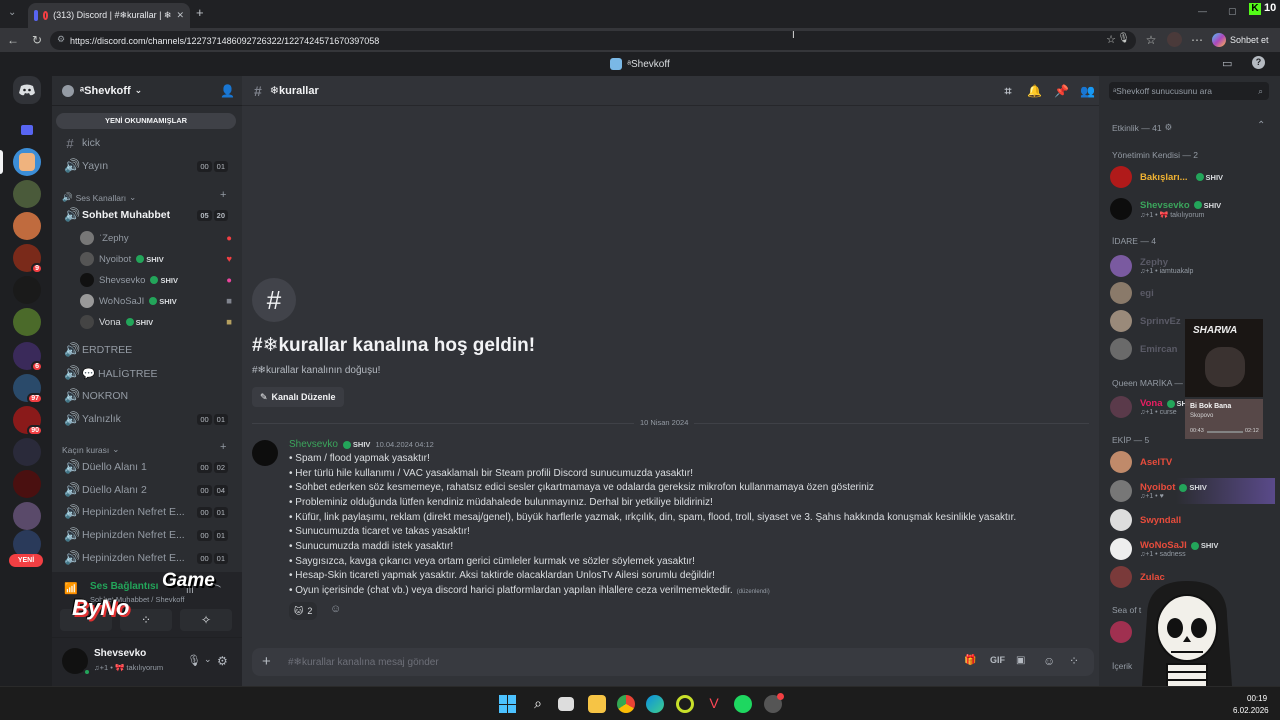 The width and height of the screenshot is (1280, 720). I want to click on add-reaction-icon: ☺, so click(335, 609).